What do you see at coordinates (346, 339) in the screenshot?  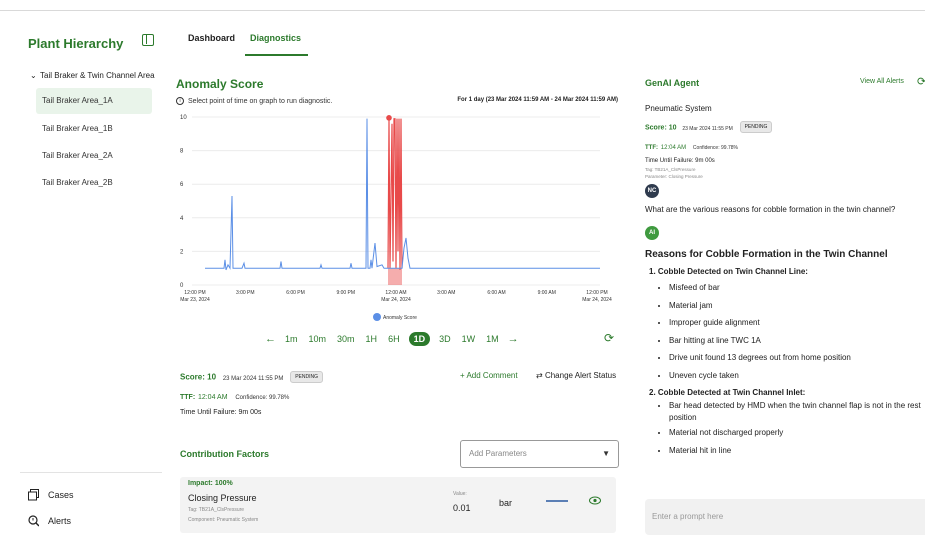 I see `timeframe-30m: 30m` at bounding box center [346, 339].